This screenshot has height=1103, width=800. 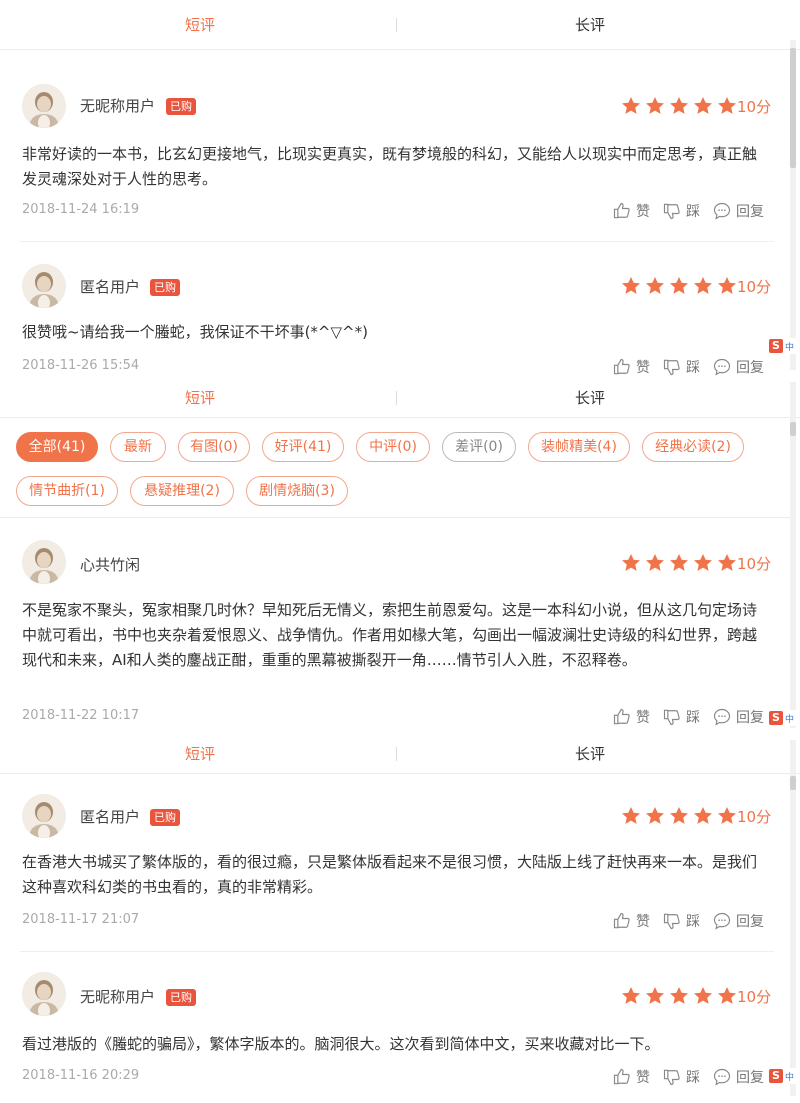 What do you see at coordinates (138, 447) in the screenshot?
I see `filter-chip-latest: 最新` at bounding box center [138, 447].